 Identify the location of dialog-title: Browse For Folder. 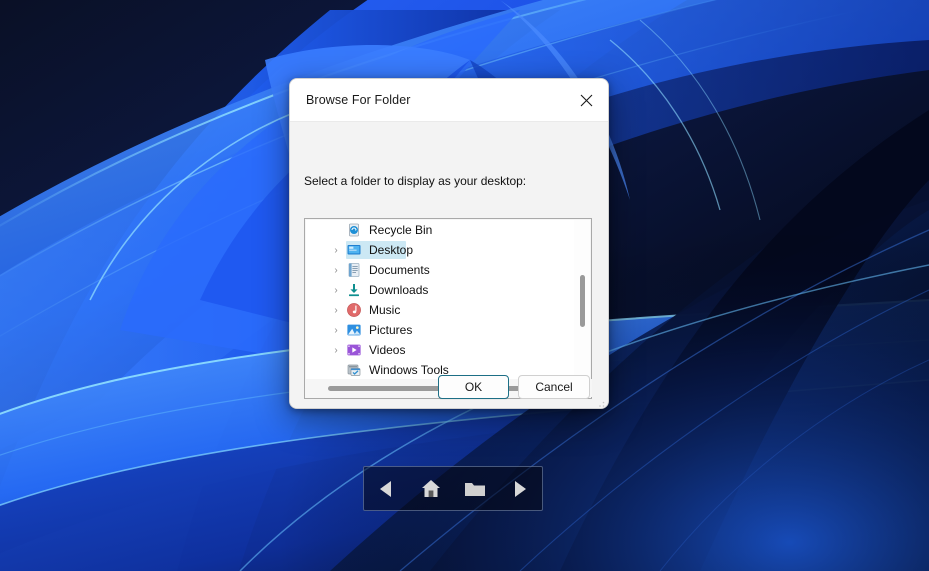
(358, 100).